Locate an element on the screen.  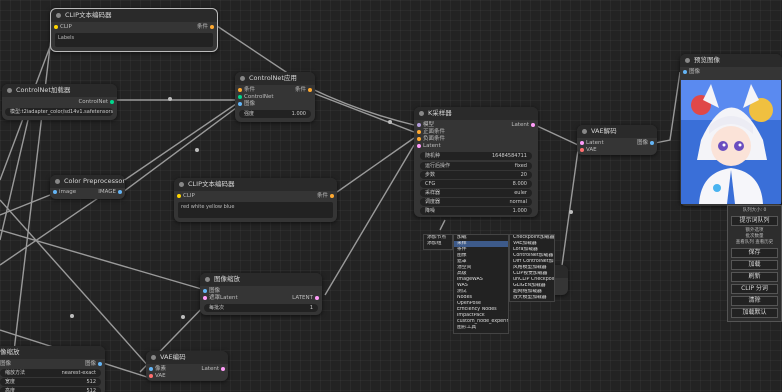
node-title: VAE解码 is located at coordinates (617, 131).